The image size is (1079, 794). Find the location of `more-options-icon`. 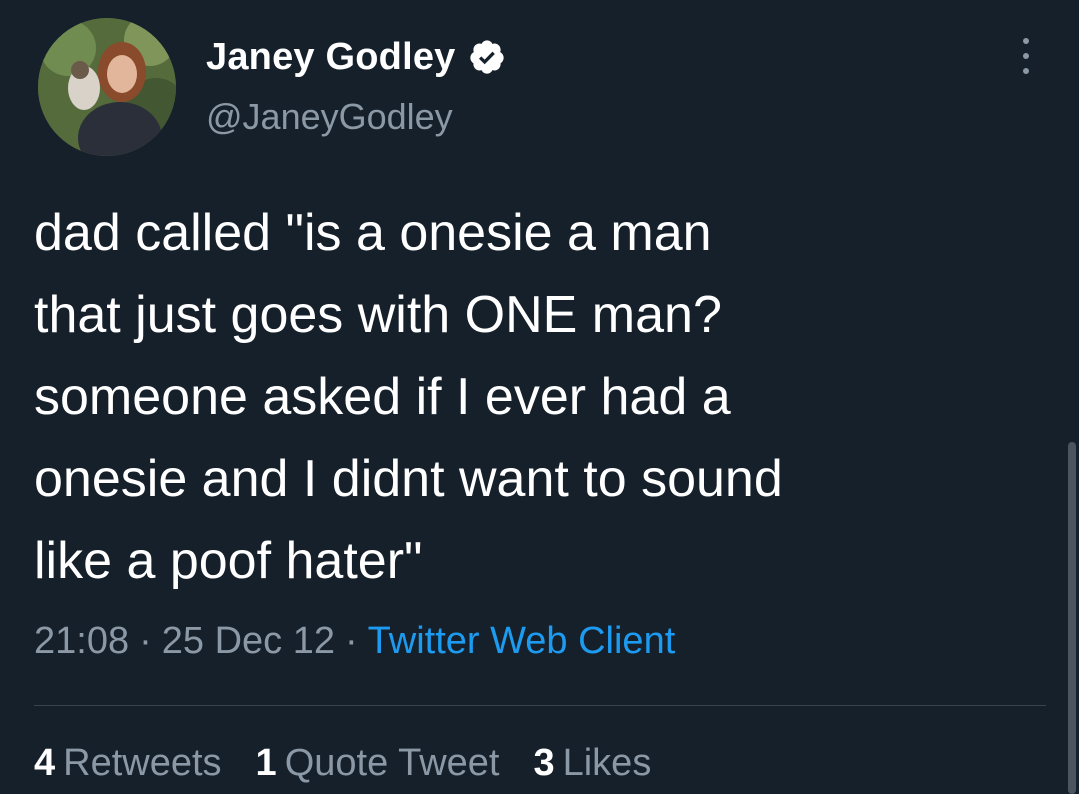

more-options-icon is located at coordinates (1026, 56).